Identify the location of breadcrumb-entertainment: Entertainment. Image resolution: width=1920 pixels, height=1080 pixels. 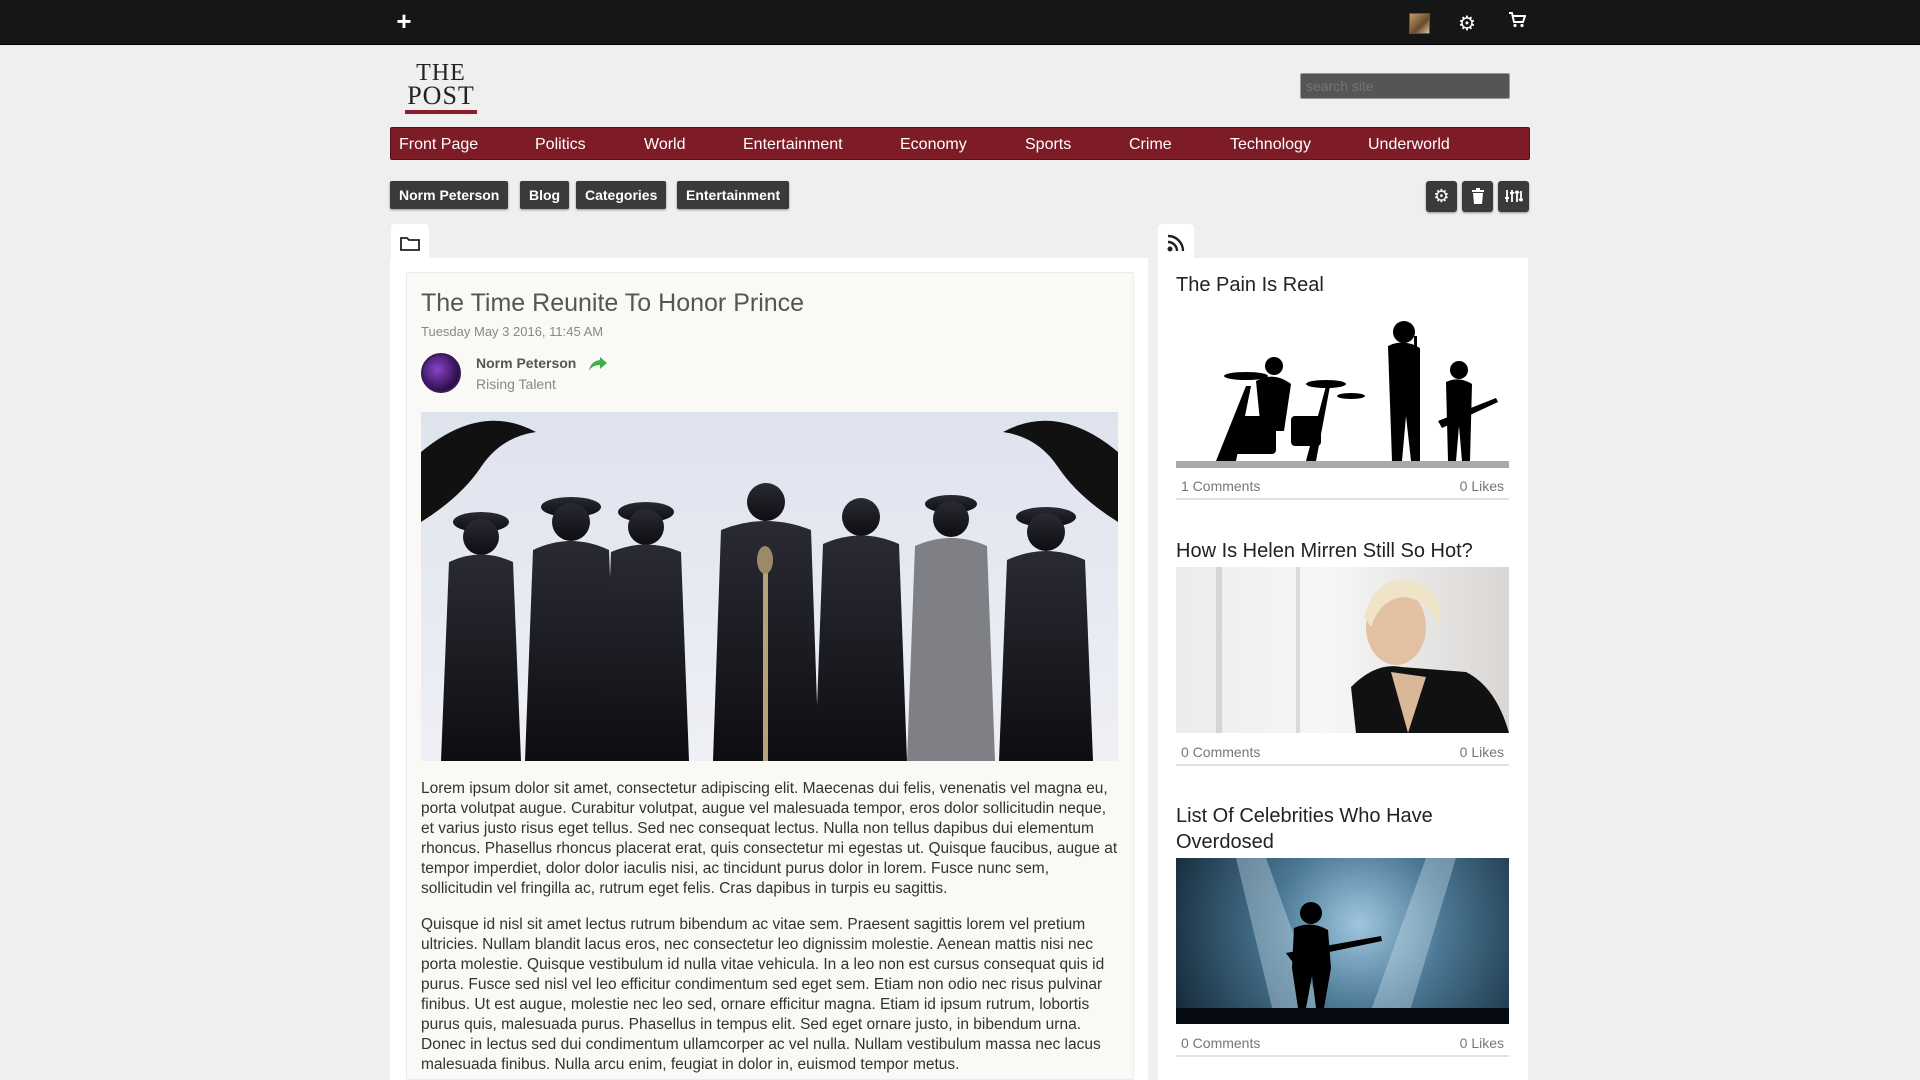
(733, 195).